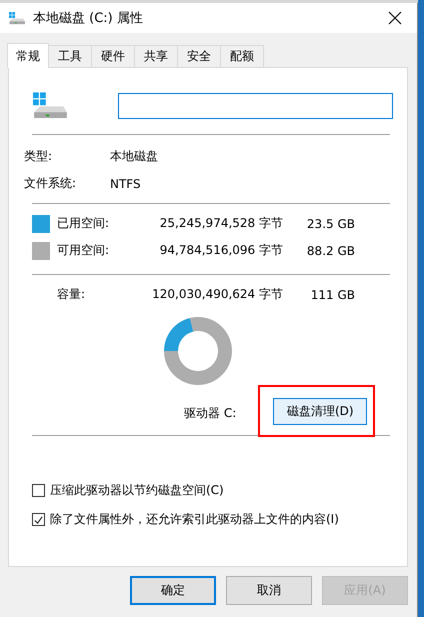 This screenshot has width=424, height=617. I want to click on drive-label: 驱动器 C:, so click(210, 413).